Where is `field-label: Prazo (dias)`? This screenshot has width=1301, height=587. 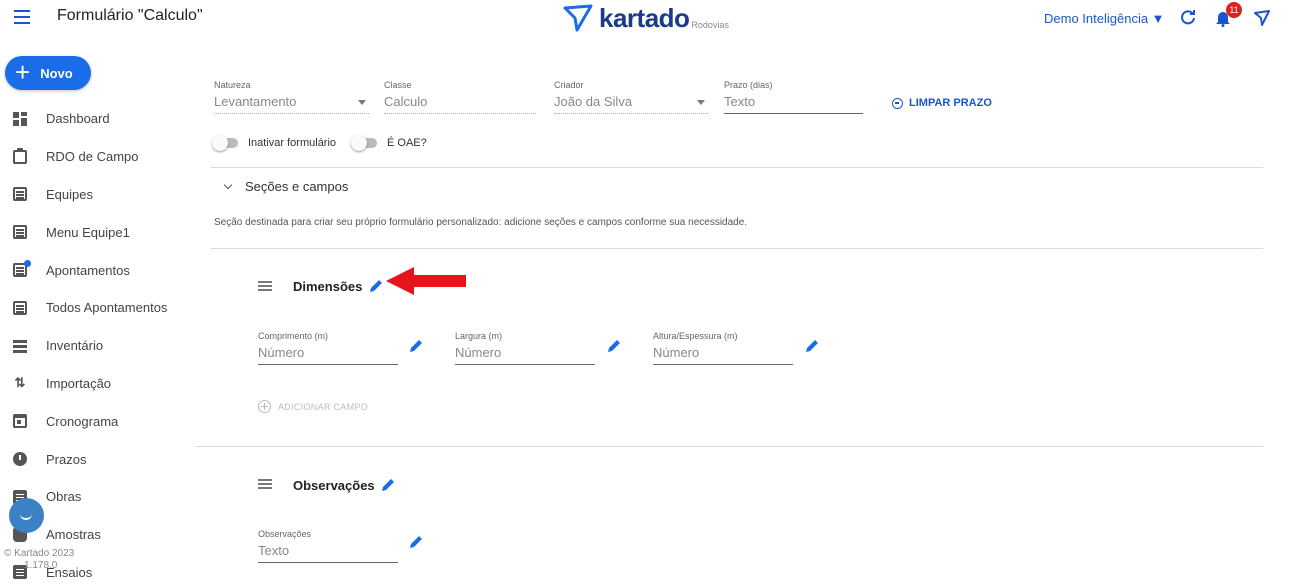
field-label: Prazo (dias) is located at coordinates (748, 85).